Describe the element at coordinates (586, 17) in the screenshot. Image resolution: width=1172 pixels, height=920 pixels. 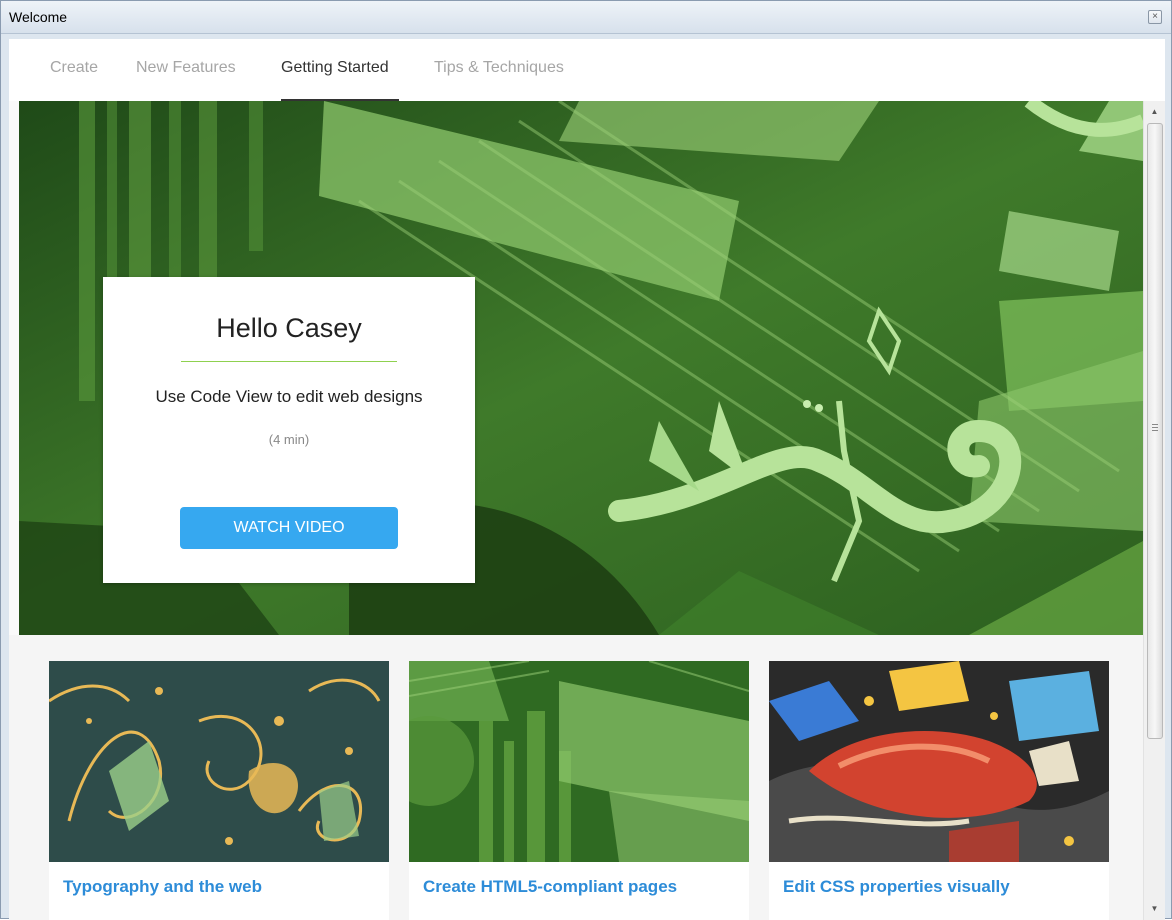
I see `title-bar: Welcome ×` at that location.